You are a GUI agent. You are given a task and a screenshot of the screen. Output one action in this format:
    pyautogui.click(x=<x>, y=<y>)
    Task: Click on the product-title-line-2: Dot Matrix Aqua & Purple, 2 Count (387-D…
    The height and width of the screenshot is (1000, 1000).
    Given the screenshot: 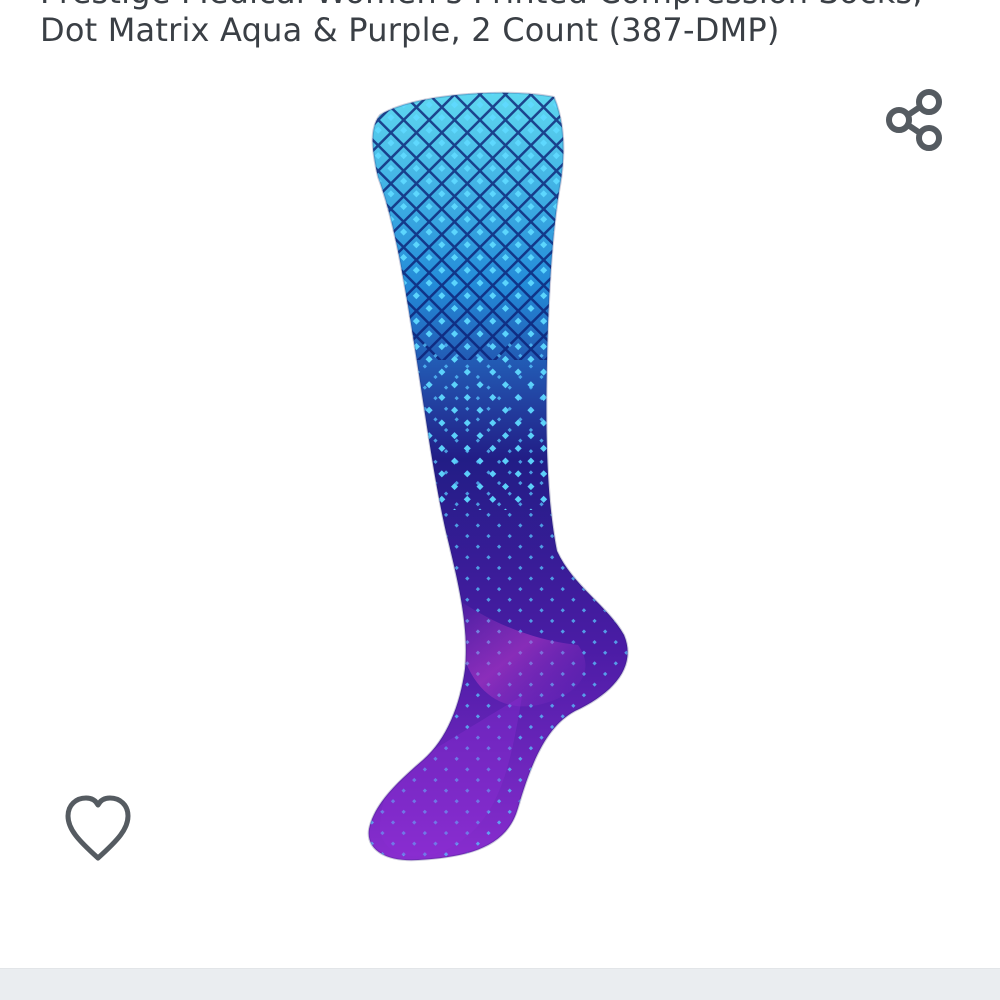 What is the action you would take?
    pyautogui.click(x=410, y=30)
    